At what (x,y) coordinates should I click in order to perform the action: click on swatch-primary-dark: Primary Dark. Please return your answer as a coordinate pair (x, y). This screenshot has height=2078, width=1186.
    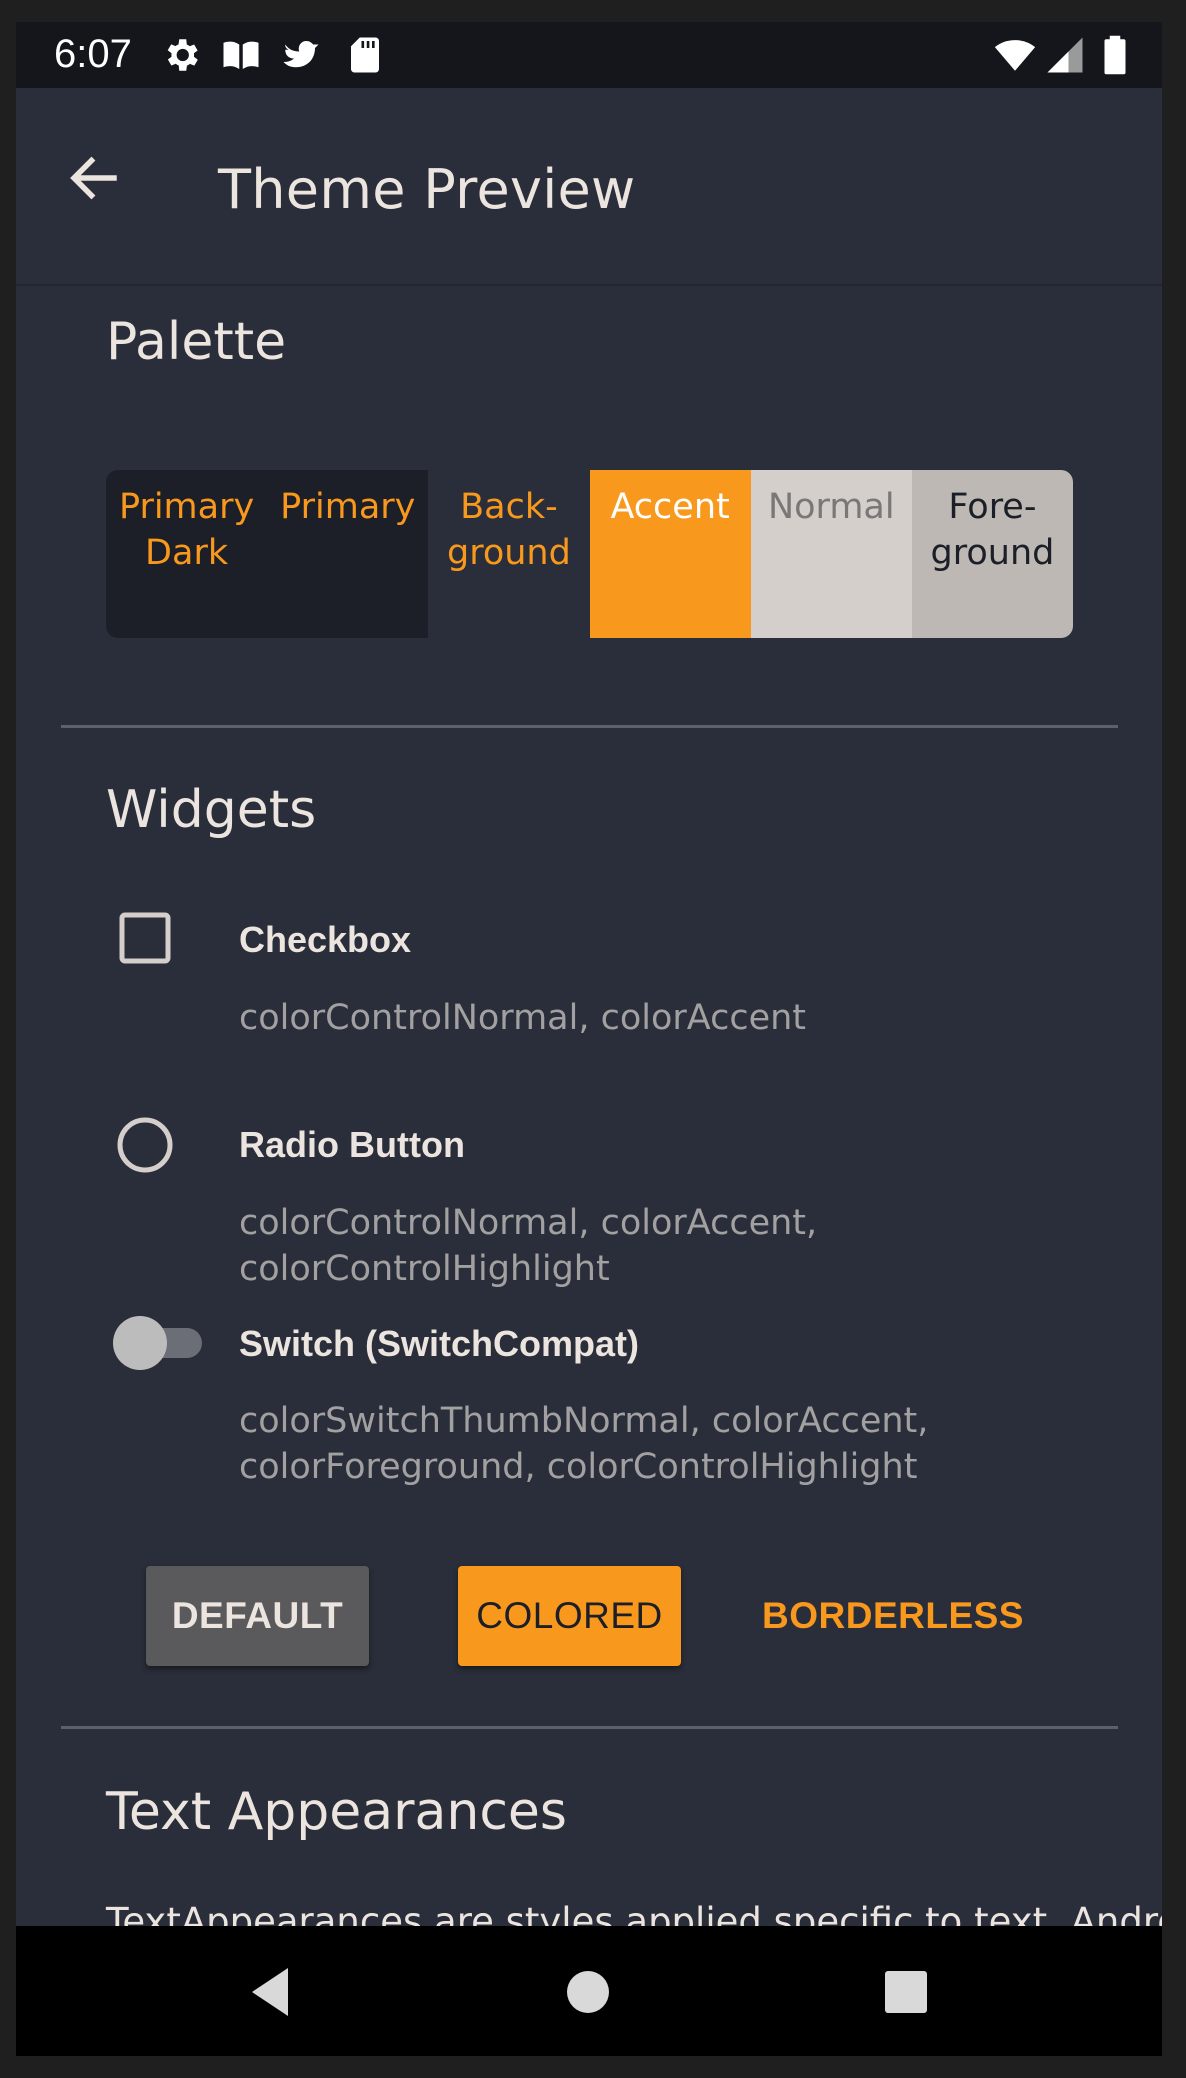
    Looking at the image, I should click on (187, 554).